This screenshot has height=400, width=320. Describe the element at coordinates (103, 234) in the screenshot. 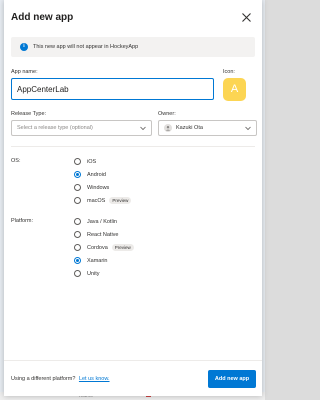

I see `platform-option-label: React Native` at that location.